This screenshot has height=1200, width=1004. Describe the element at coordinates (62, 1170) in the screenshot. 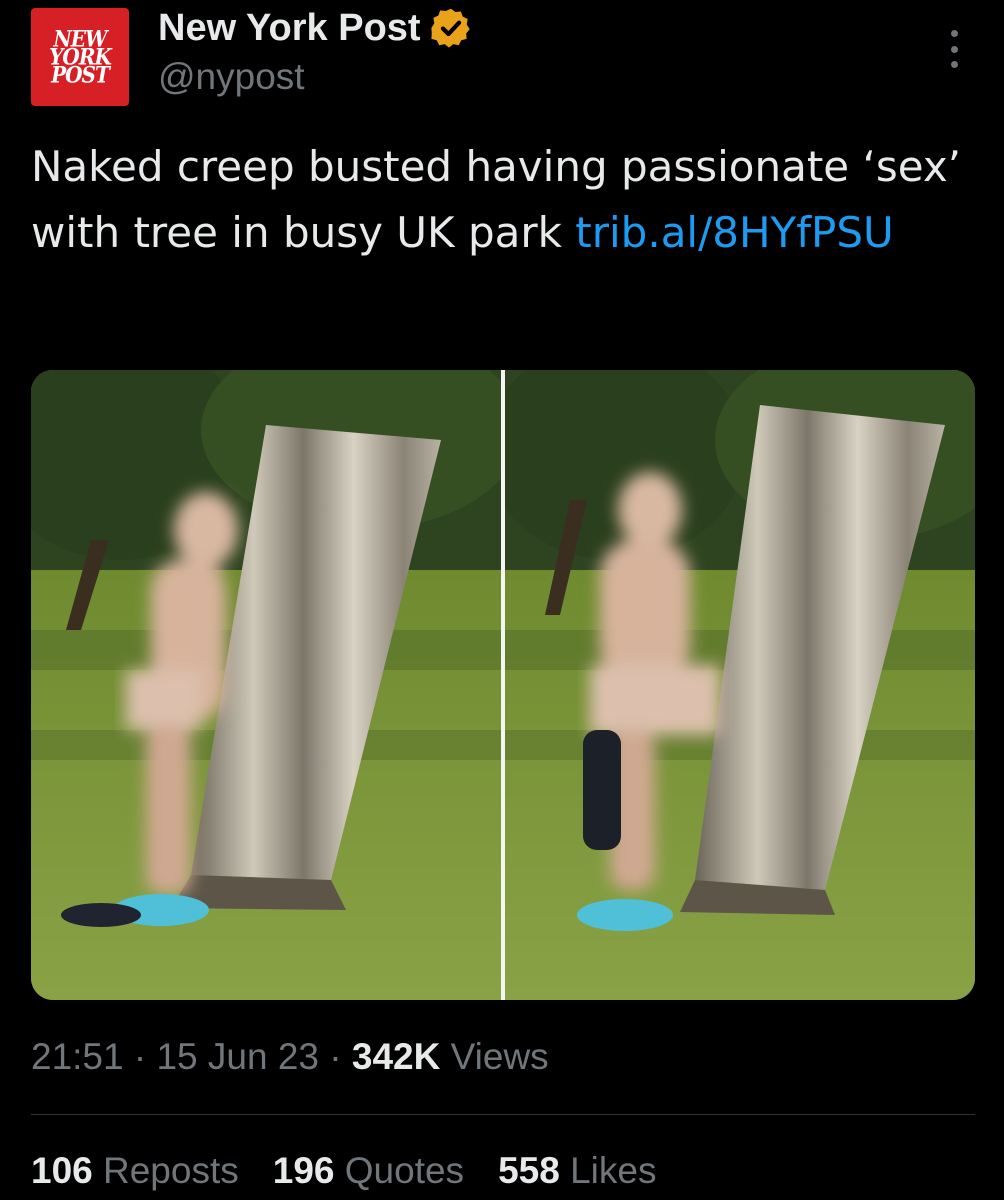

I see `reposts-count: 106` at that location.